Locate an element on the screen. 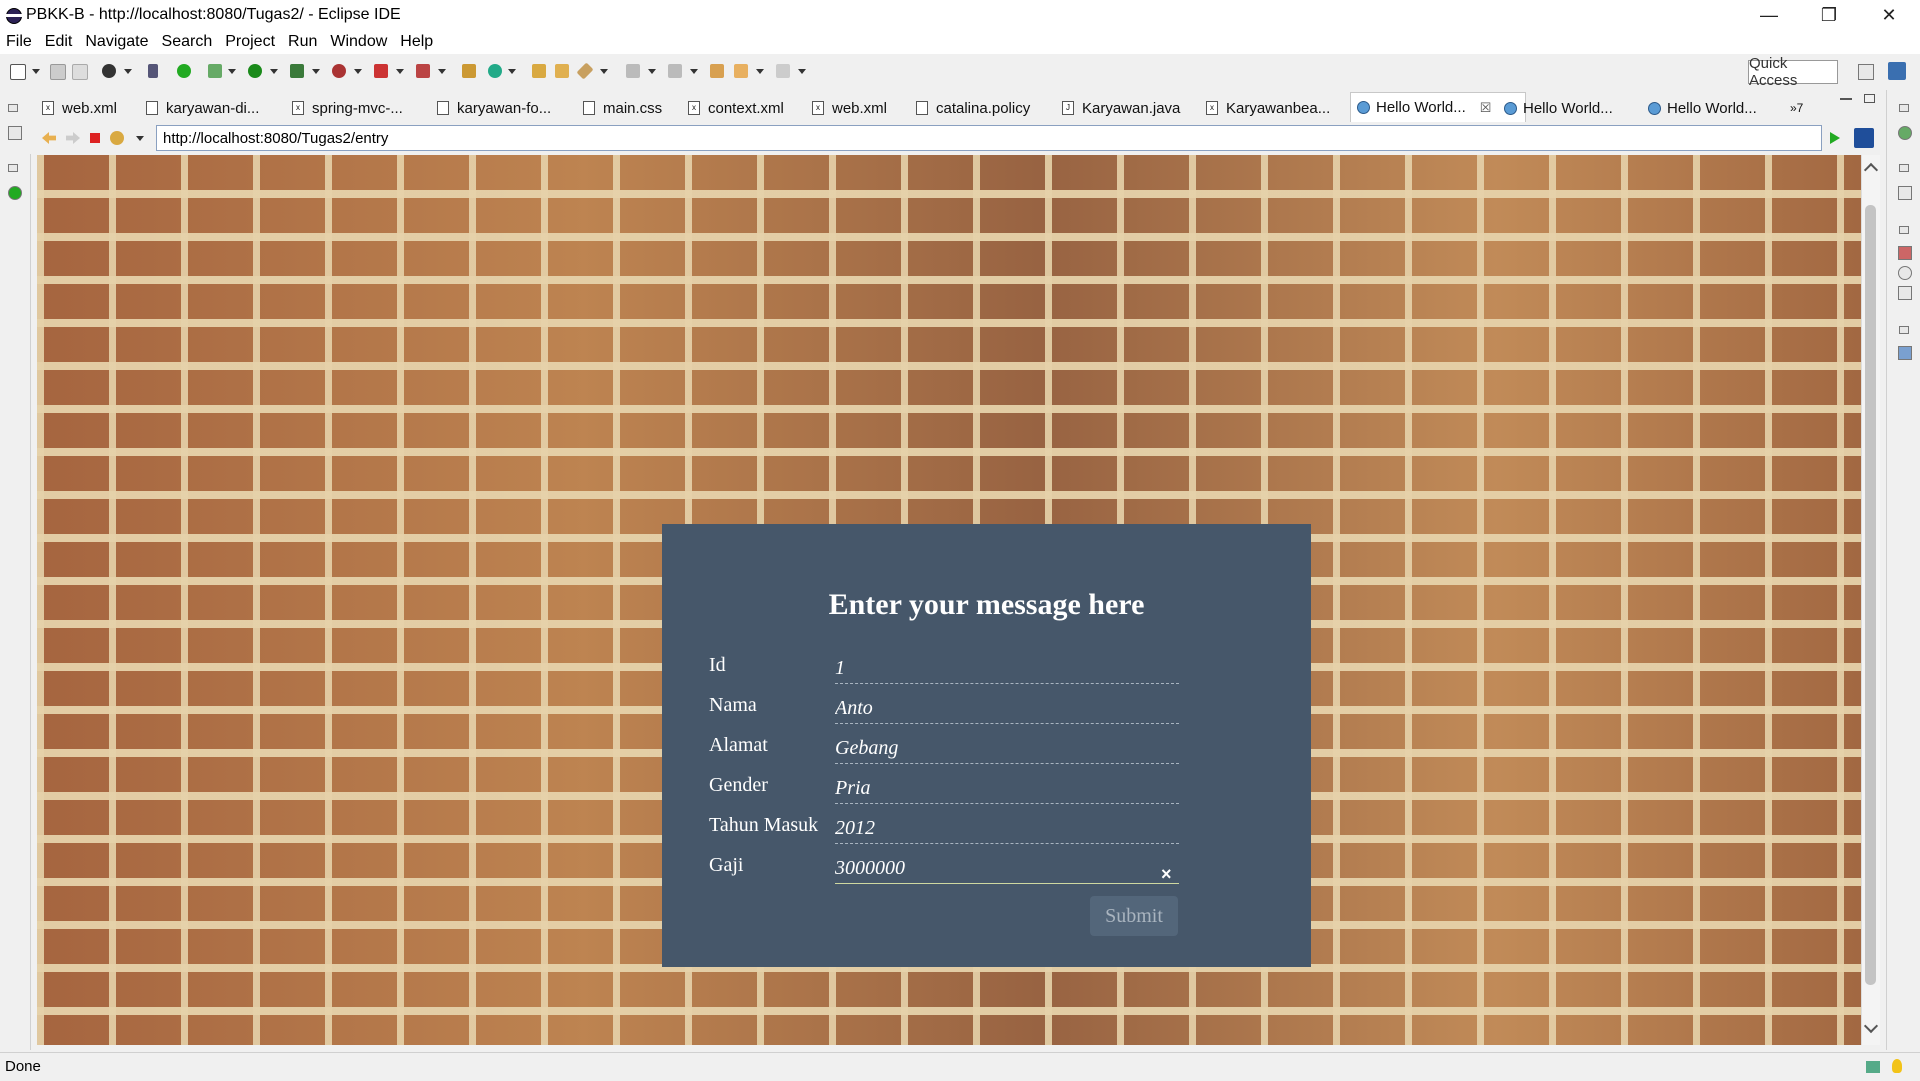 This screenshot has width=1920, height=1081. task-list-icon is located at coordinates (1905, 193).